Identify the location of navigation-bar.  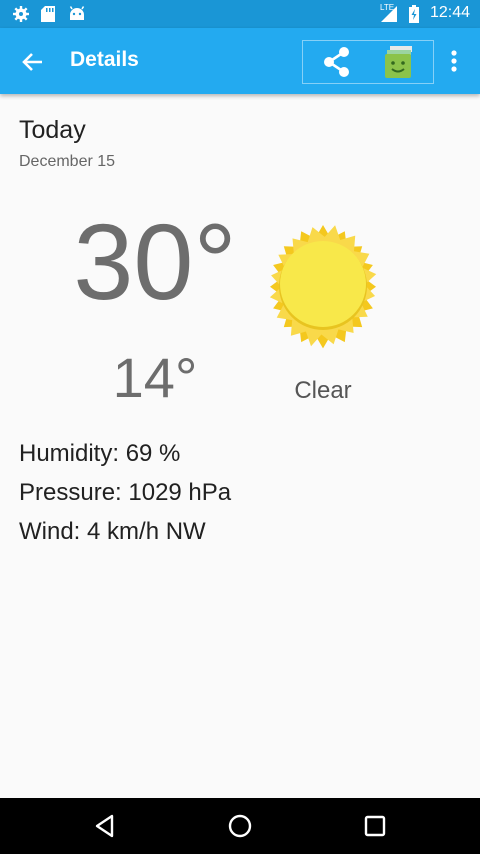
(240, 826).